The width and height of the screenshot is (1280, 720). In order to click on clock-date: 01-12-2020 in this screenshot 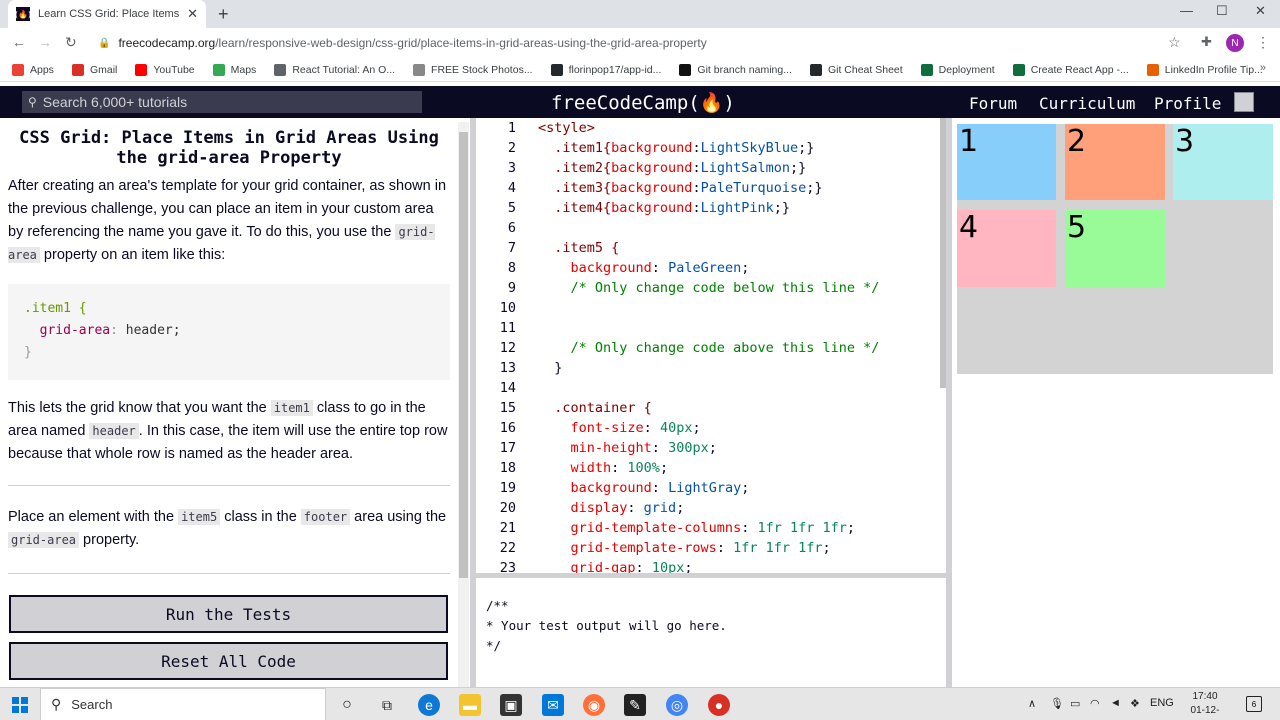, I will do `click(1205, 712)`.